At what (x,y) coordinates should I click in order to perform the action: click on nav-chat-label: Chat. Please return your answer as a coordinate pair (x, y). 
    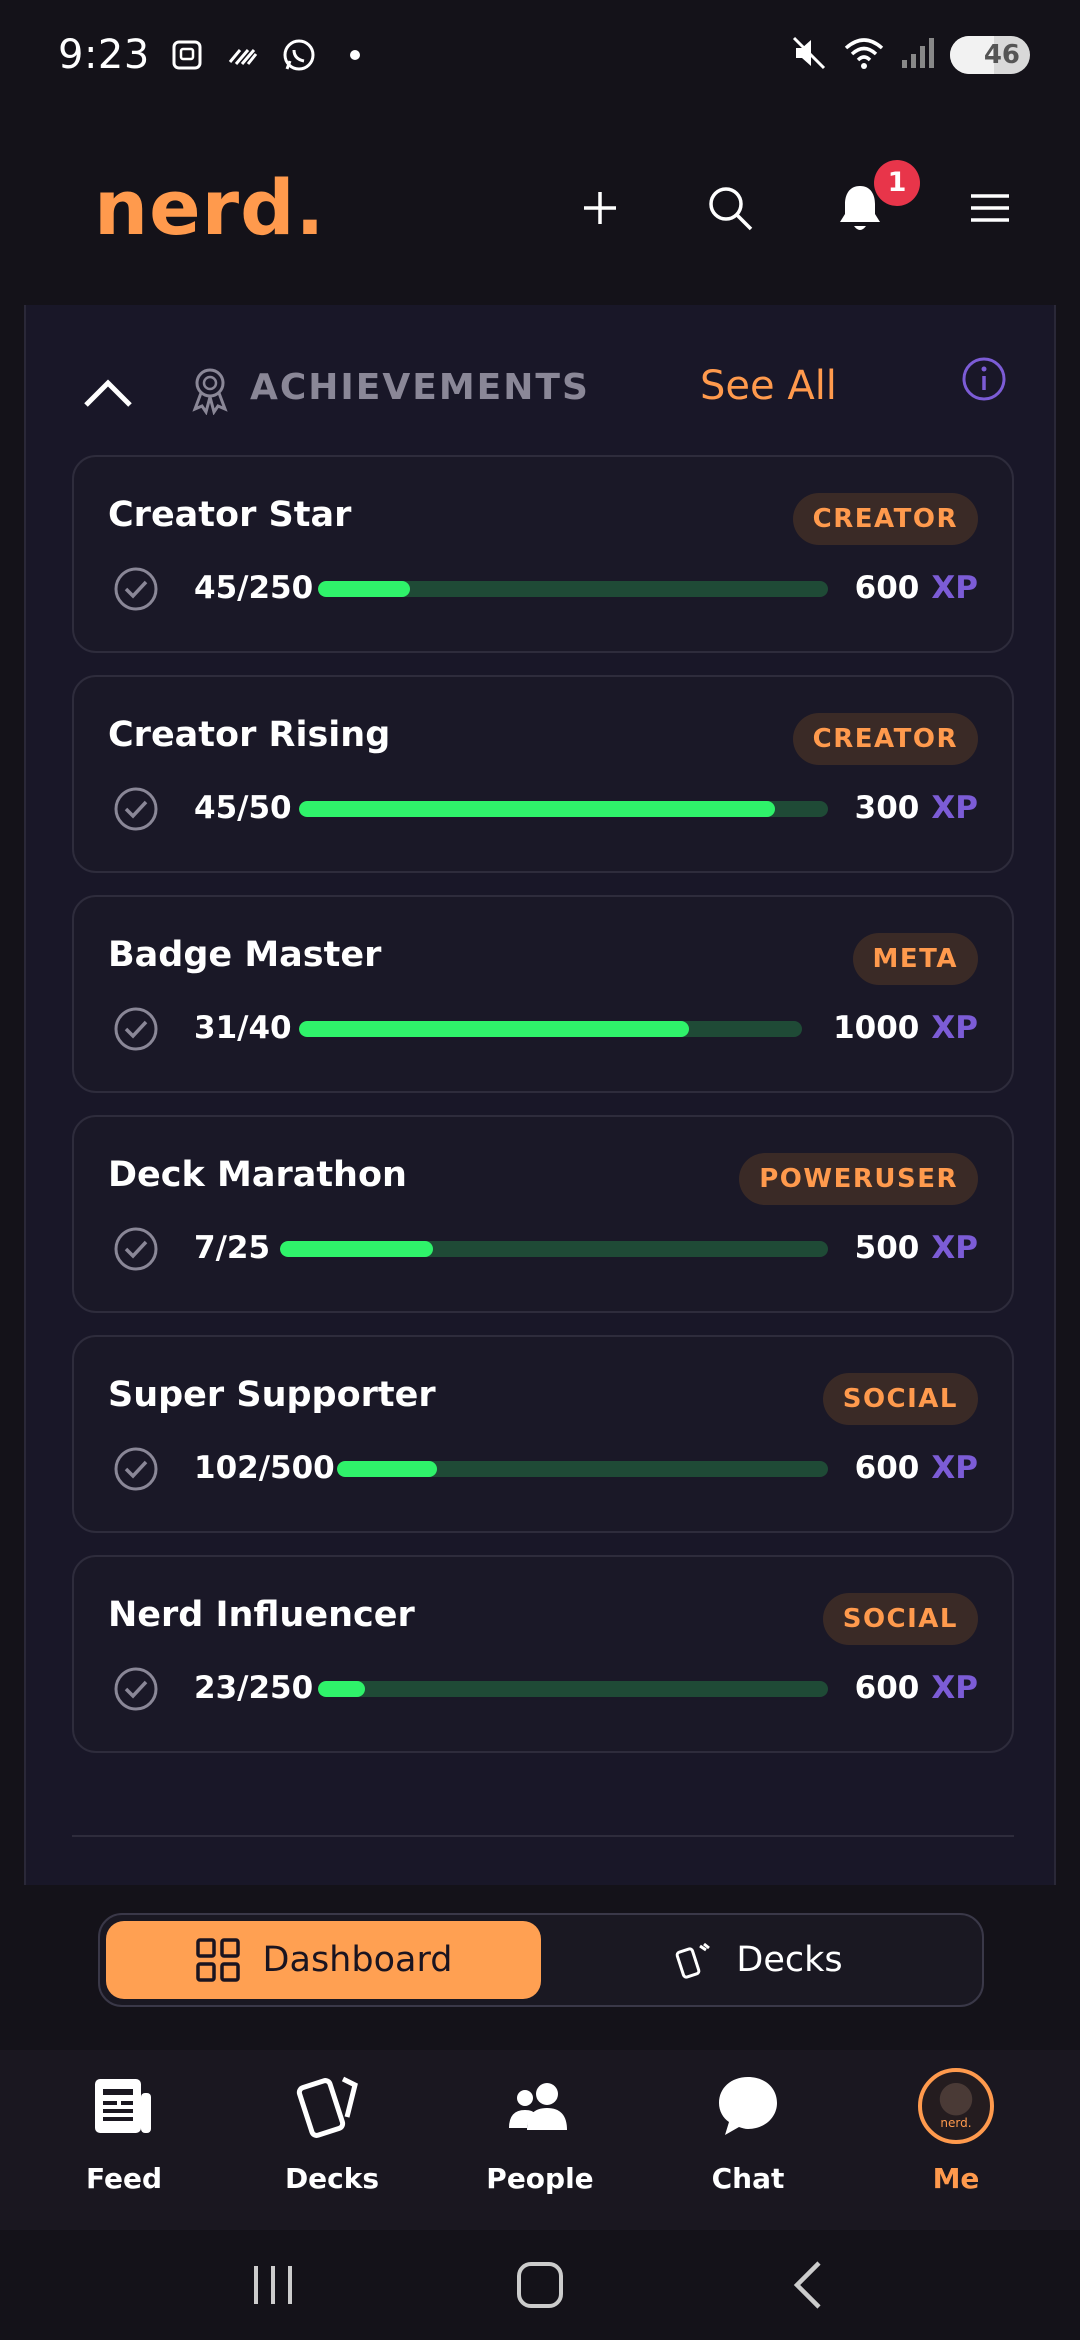
    Looking at the image, I should click on (748, 2178).